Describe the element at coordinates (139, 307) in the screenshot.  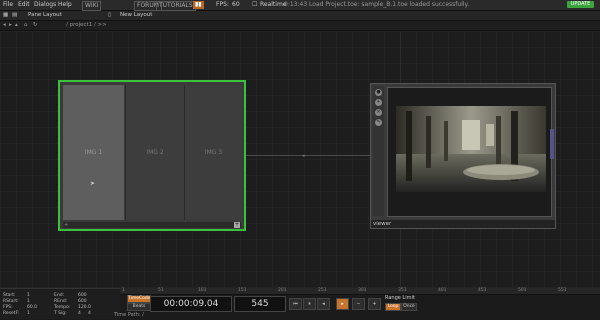
I see `beats-button: Beats` at that location.